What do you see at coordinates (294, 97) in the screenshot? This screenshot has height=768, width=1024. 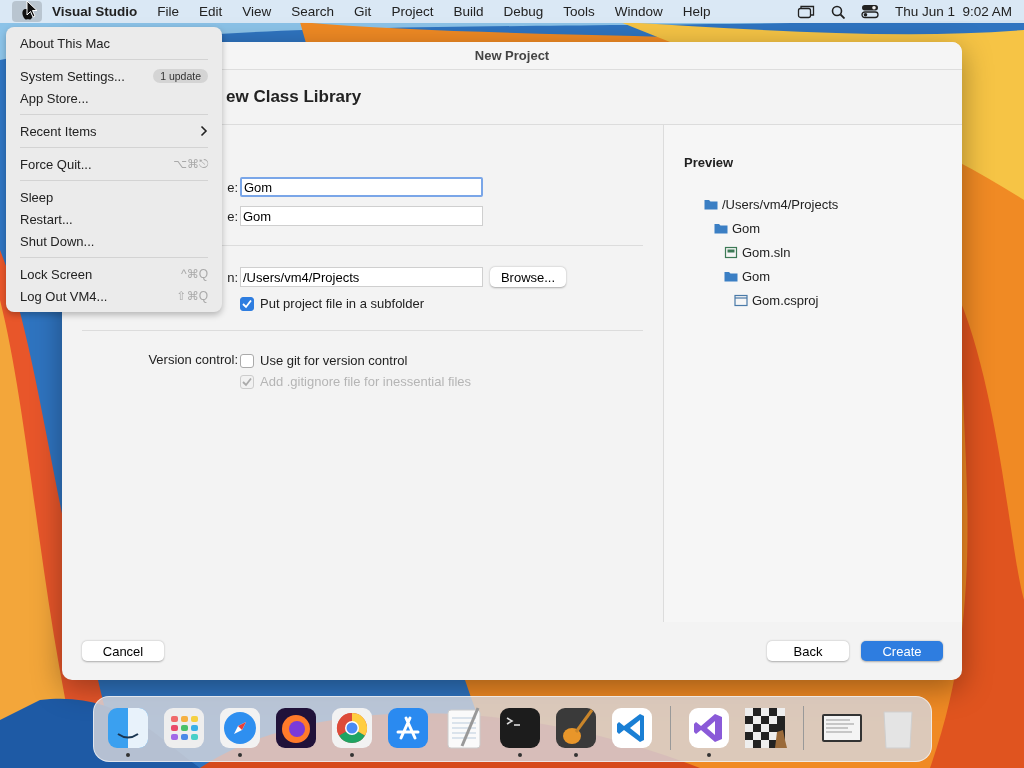 I see `dialog-heading: ew Class Library` at bounding box center [294, 97].